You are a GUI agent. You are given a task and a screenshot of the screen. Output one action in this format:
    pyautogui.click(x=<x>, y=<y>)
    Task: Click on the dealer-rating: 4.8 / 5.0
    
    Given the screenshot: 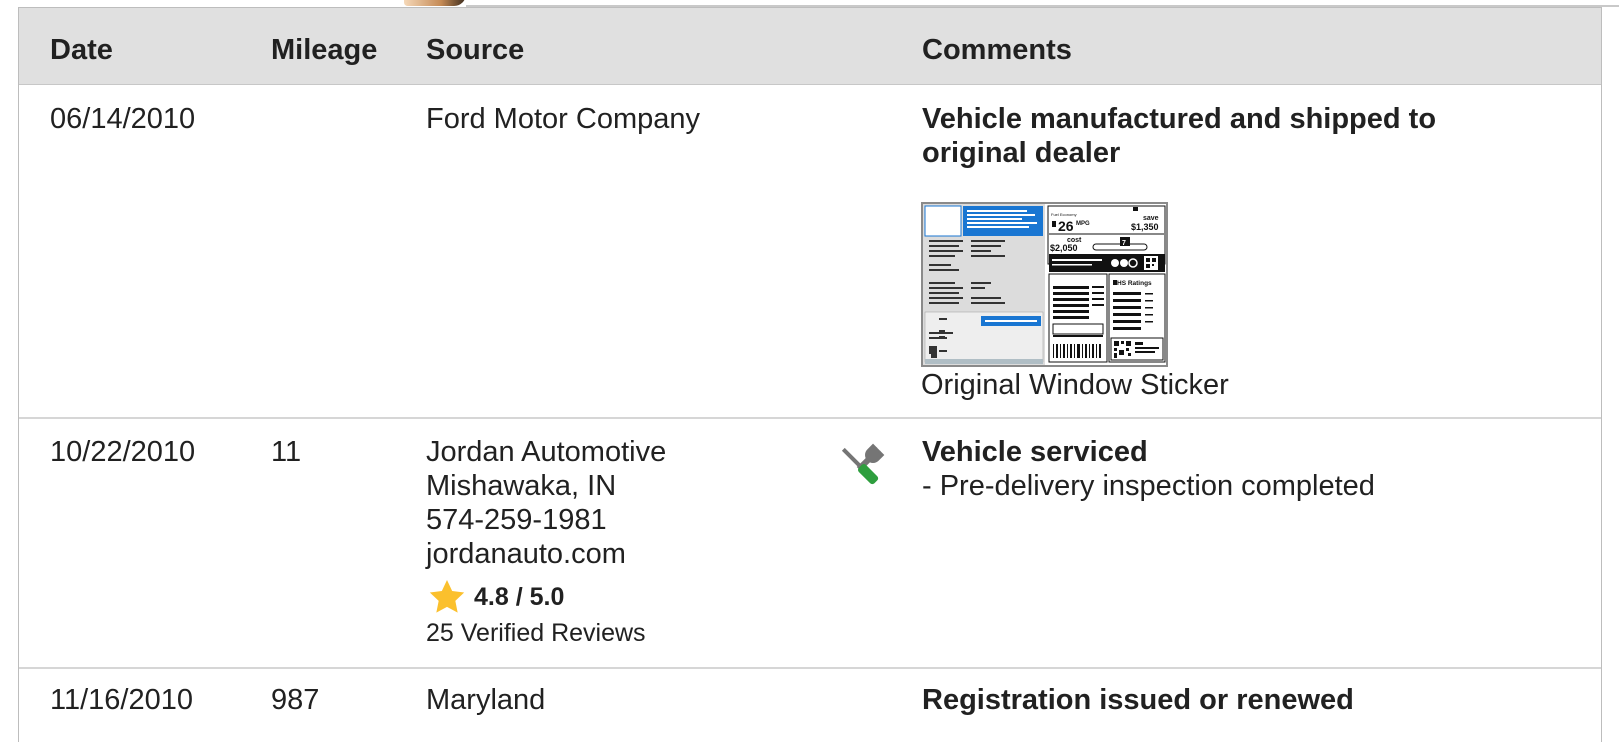 What is the action you would take?
    pyautogui.click(x=495, y=597)
    